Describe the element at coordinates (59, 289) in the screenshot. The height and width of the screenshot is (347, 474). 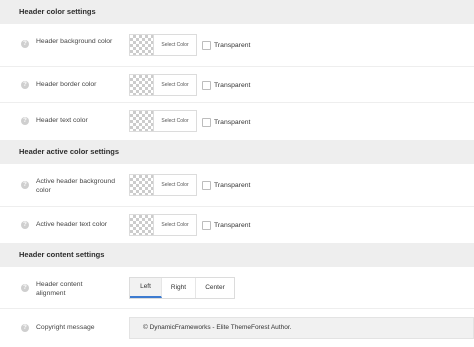
I see `setting-label: Header content alignment` at that location.